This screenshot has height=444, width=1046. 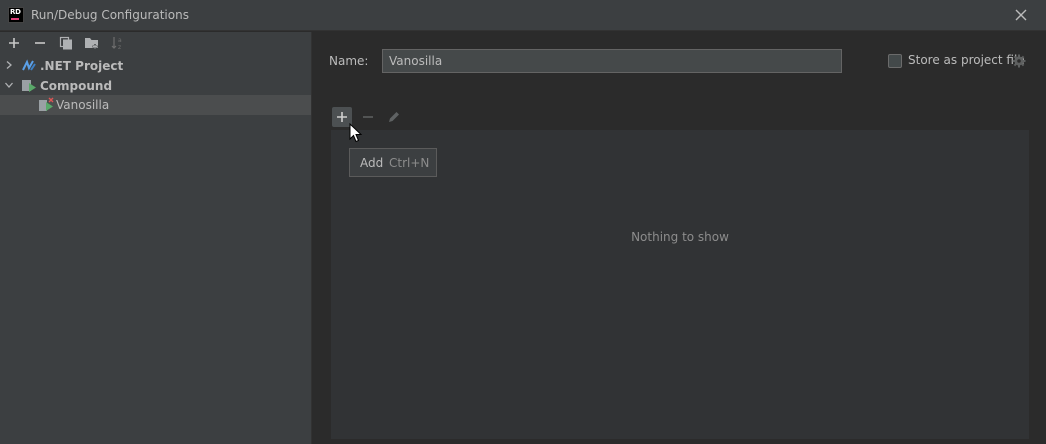 I want to click on tree-item-vanosilla: Vanosilla, so click(x=155, y=105).